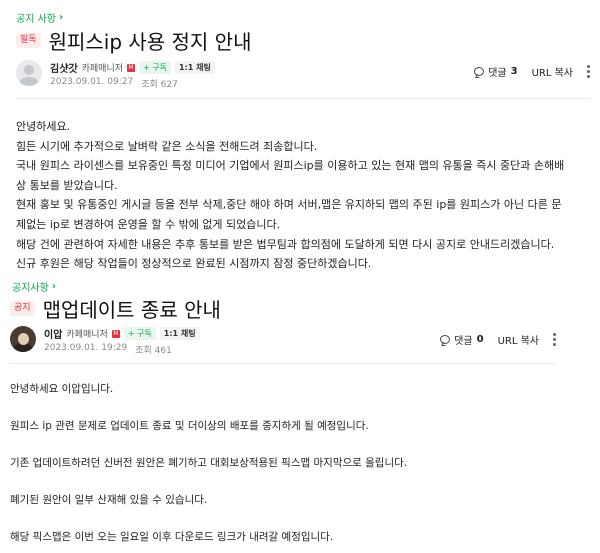  I want to click on comment-button: 댓글 3, so click(496, 71).